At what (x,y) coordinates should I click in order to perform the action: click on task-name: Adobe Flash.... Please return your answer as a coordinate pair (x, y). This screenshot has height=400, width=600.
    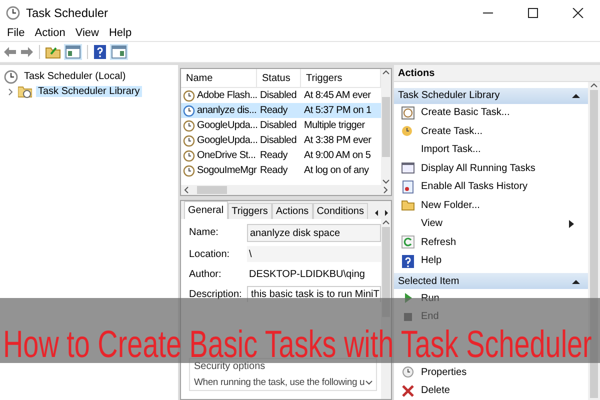
    Looking at the image, I should click on (227, 95).